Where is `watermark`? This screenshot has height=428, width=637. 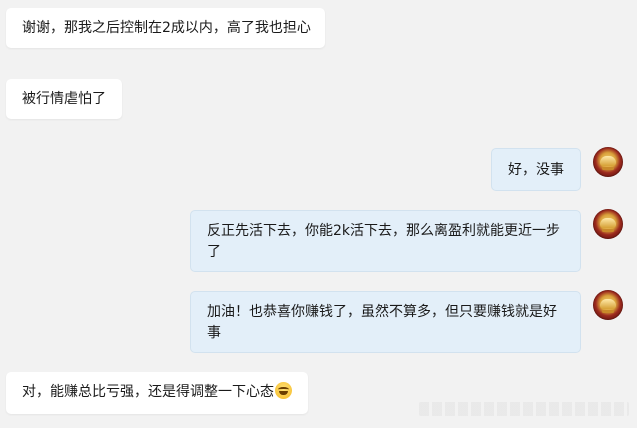
watermark is located at coordinates (524, 409).